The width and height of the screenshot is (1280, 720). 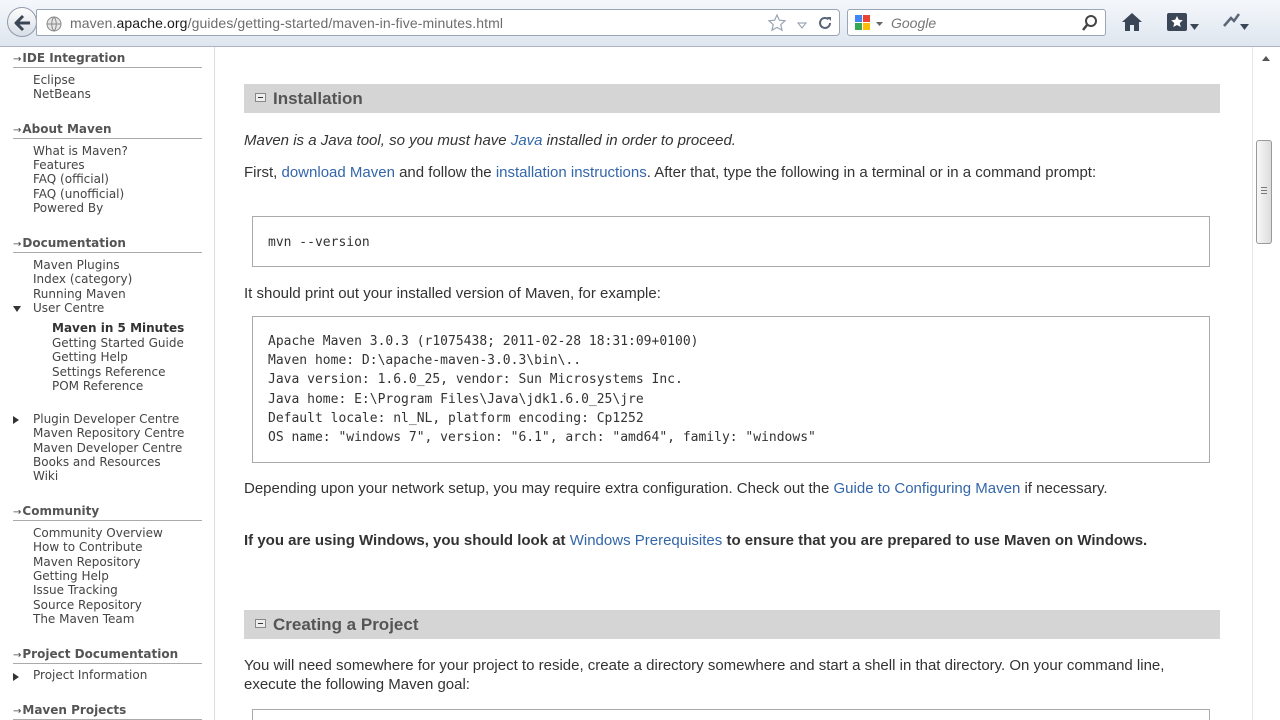 I want to click on section-maven-projects: →Maven Projects, so click(x=107, y=711).